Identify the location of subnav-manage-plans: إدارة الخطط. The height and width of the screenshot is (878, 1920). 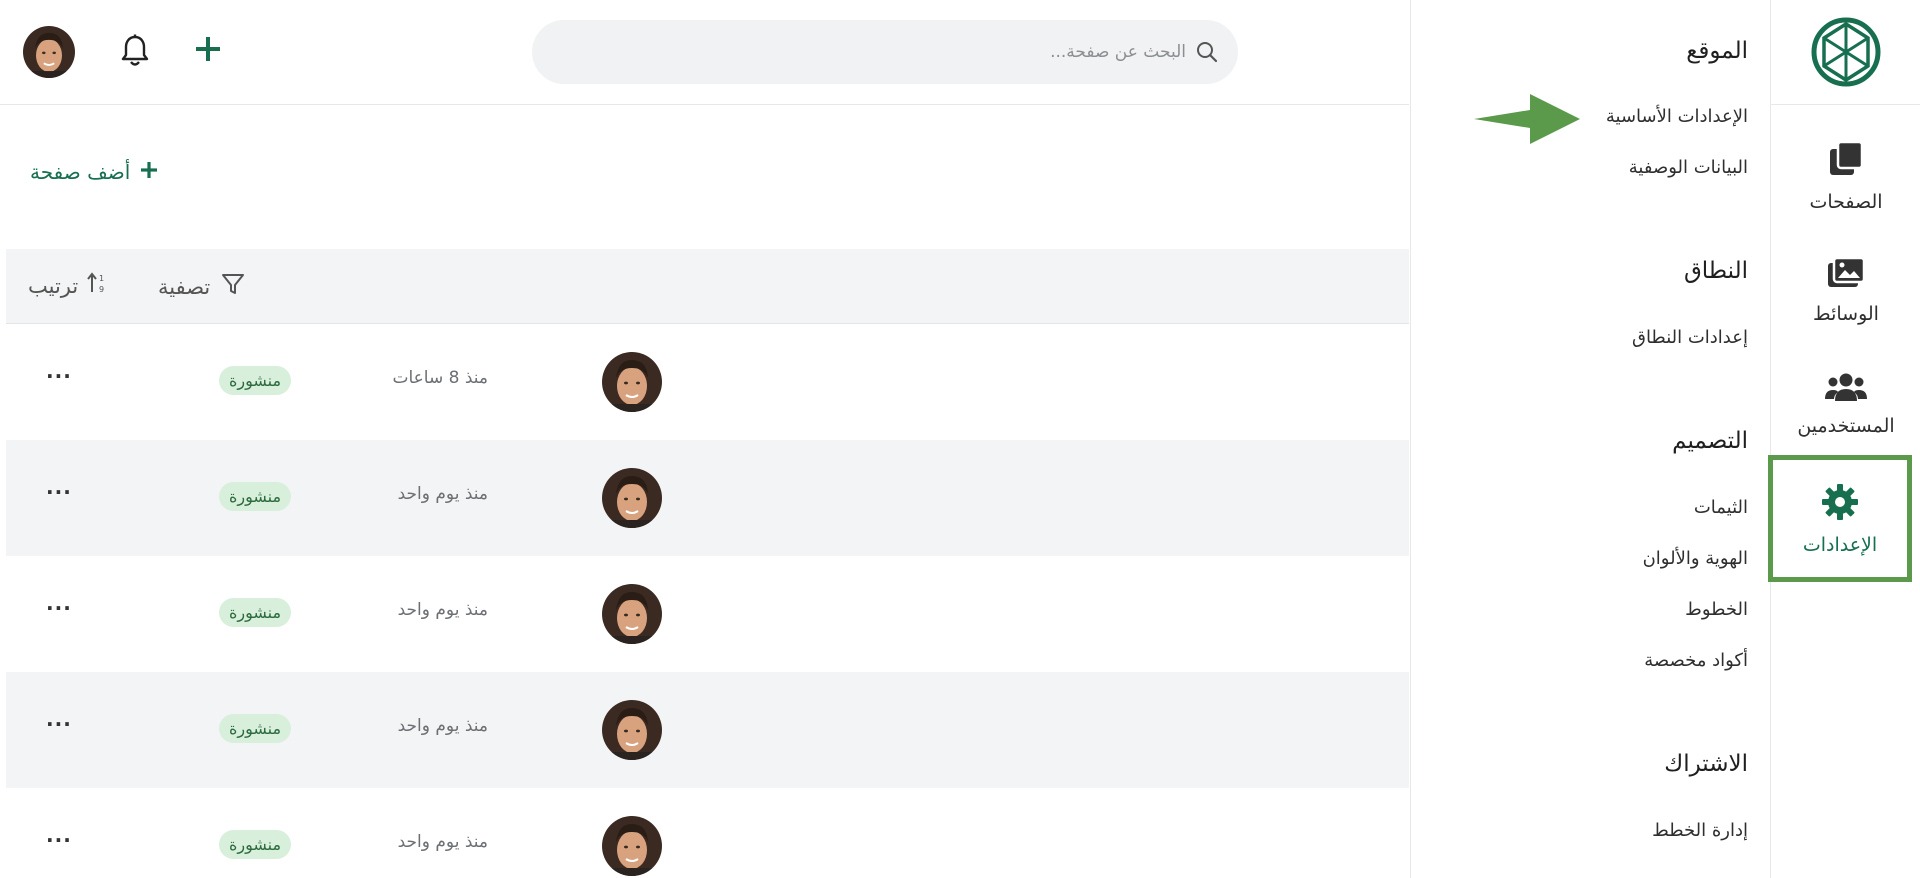
(1700, 830).